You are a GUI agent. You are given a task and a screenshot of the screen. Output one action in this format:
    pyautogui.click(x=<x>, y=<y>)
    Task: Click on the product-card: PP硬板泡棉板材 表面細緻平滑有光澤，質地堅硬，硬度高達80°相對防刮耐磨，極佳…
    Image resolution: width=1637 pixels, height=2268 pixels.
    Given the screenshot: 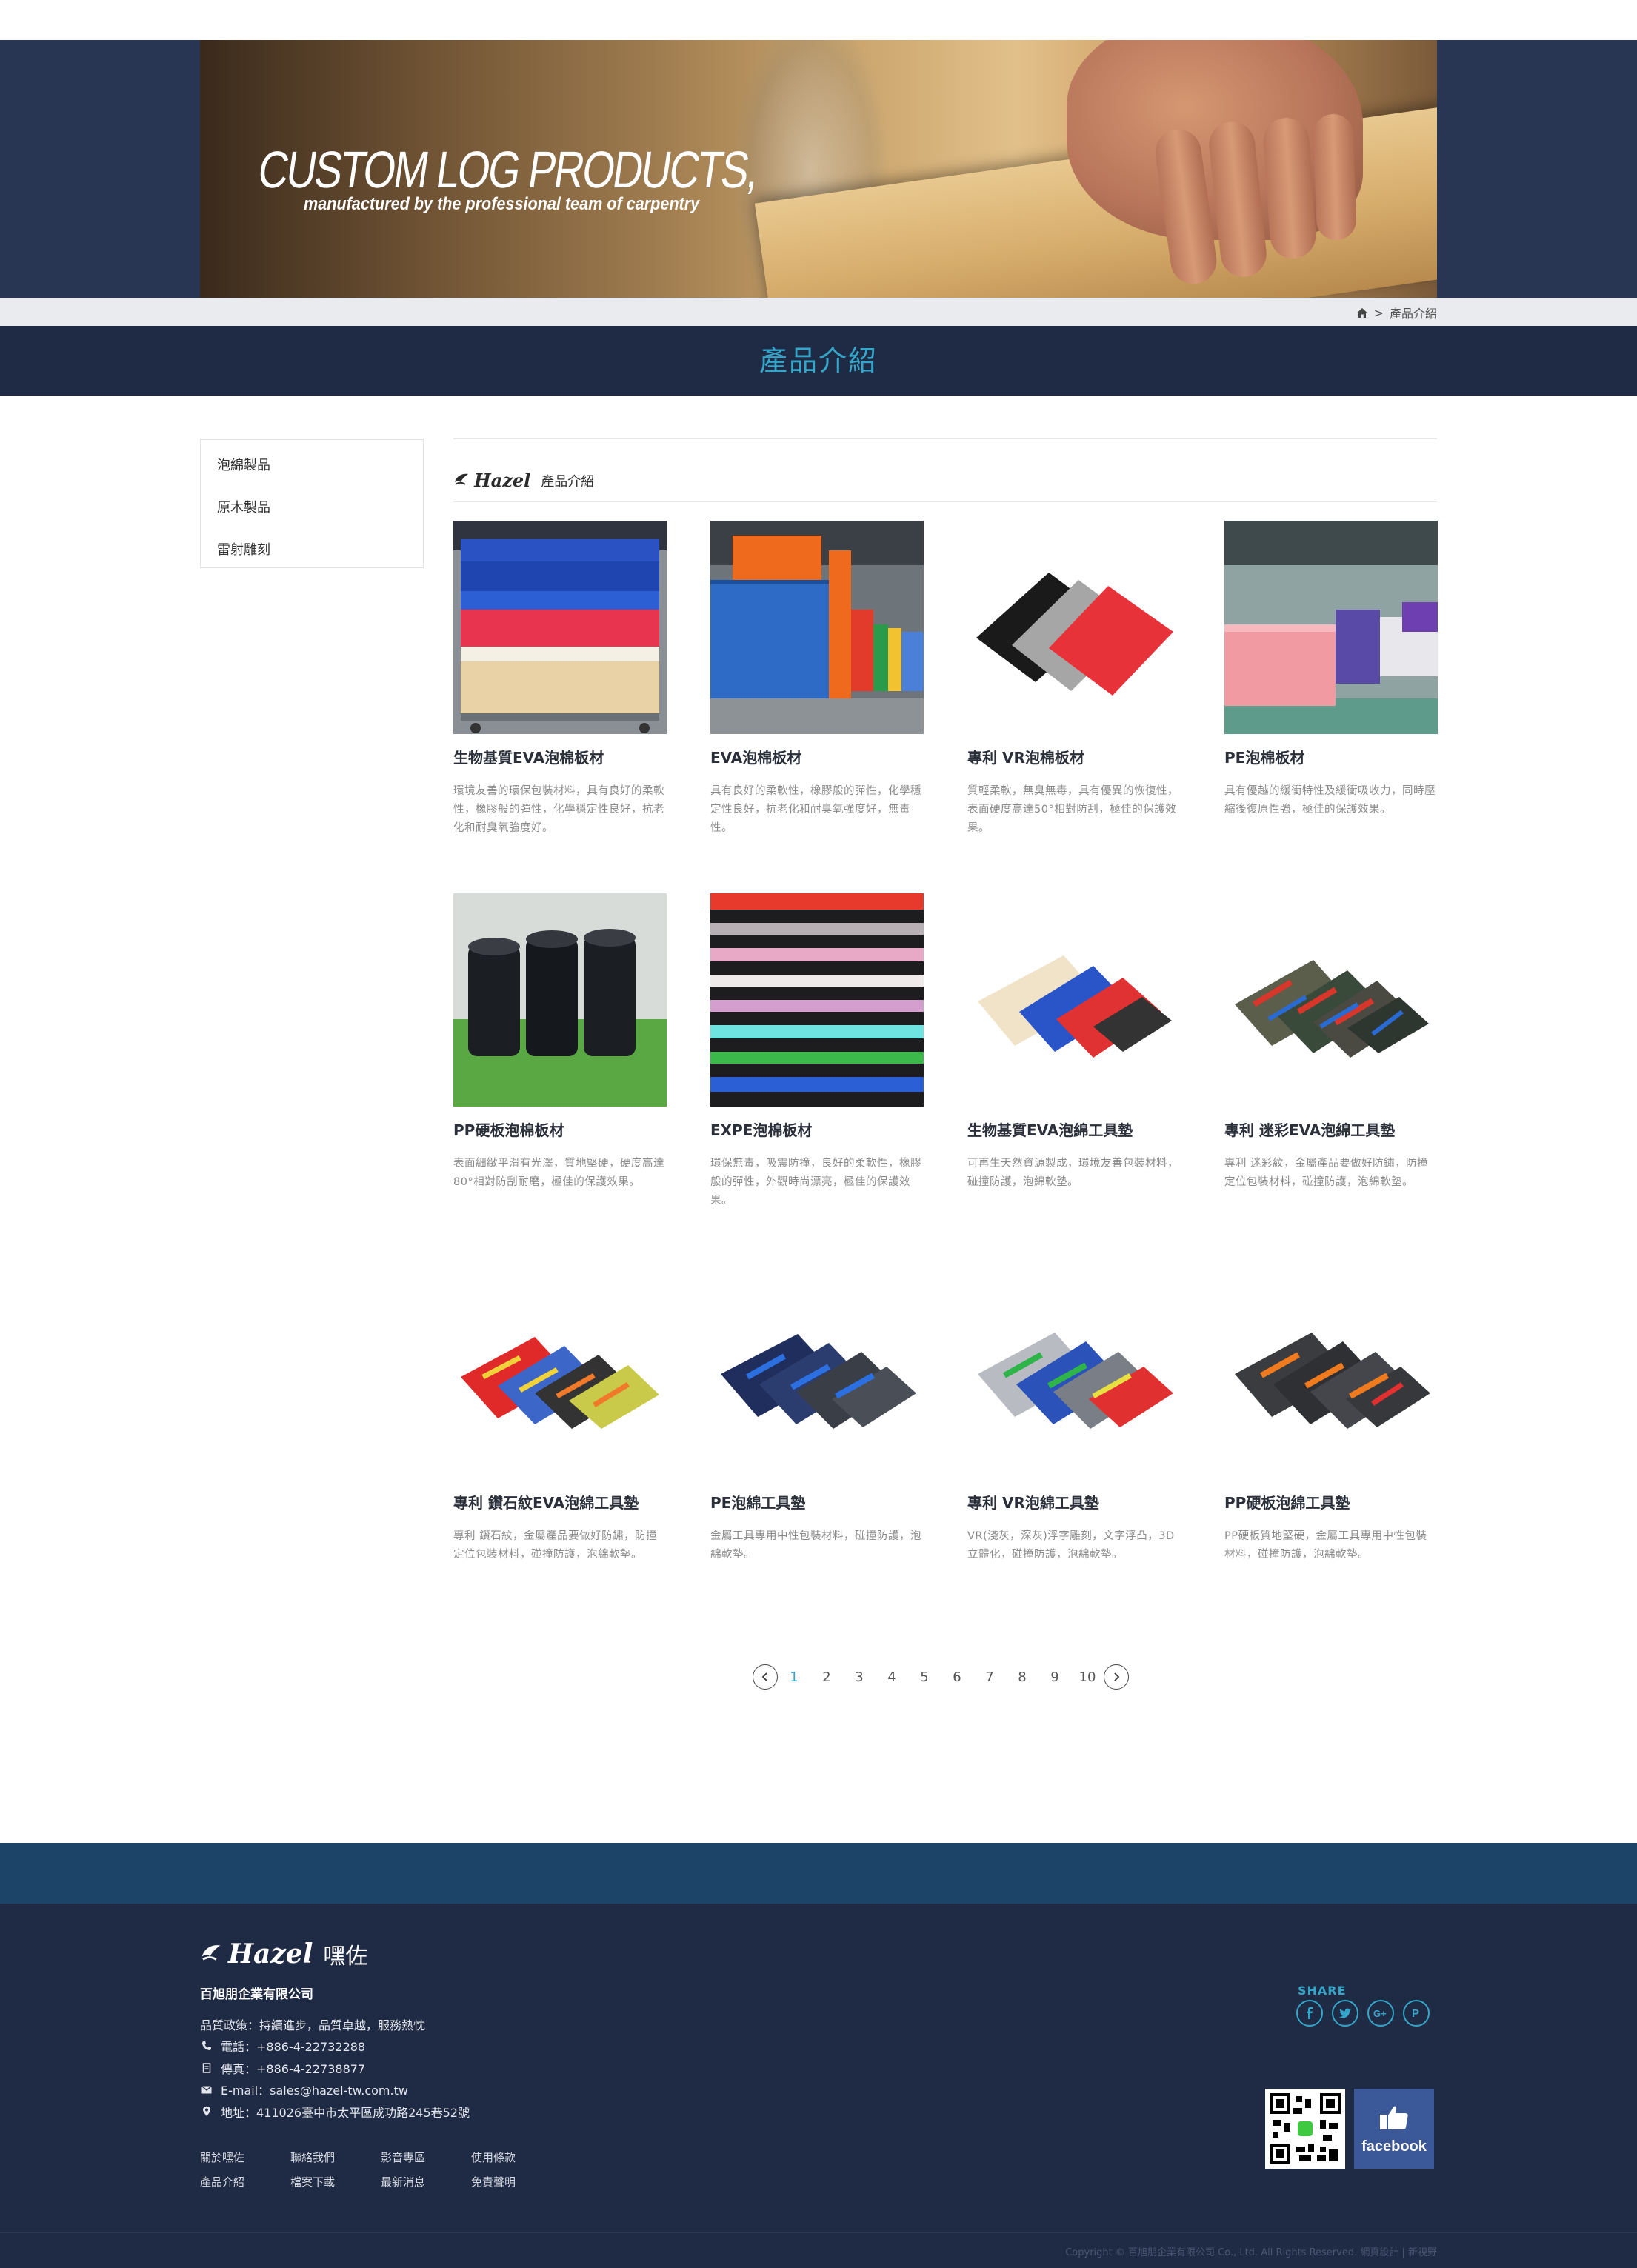 What is the action you would take?
    pyautogui.click(x=560, y=1079)
    